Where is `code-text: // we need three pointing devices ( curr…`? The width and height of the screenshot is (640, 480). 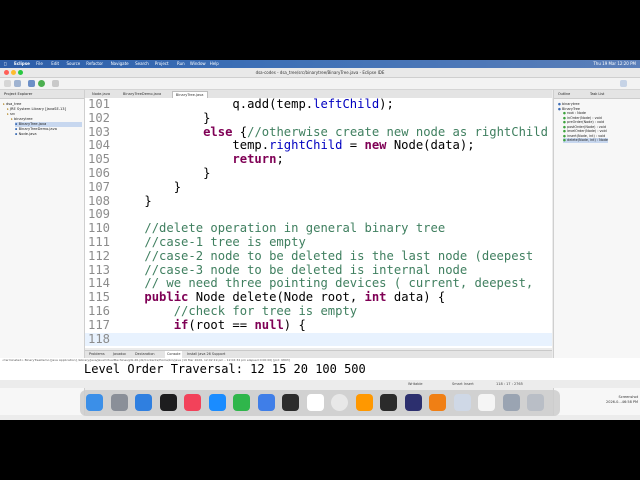
code-text: // we need three pointing devices ( curr… is located at coordinates (324, 283).